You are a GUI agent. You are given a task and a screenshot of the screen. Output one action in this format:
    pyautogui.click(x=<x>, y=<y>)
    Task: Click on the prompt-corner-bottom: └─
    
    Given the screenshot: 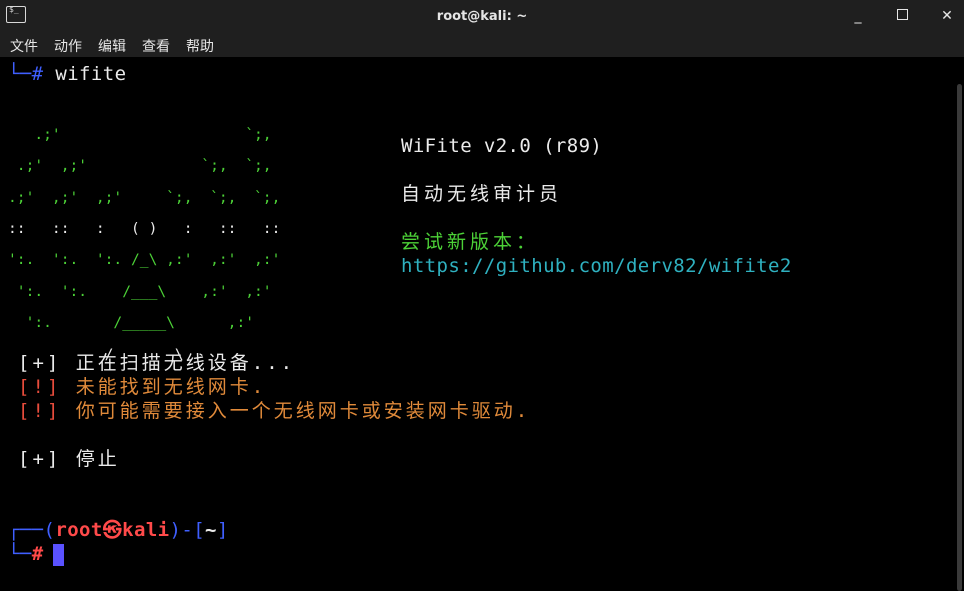 What is the action you would take?
    pyautogui.click(x=20, y=554)
    